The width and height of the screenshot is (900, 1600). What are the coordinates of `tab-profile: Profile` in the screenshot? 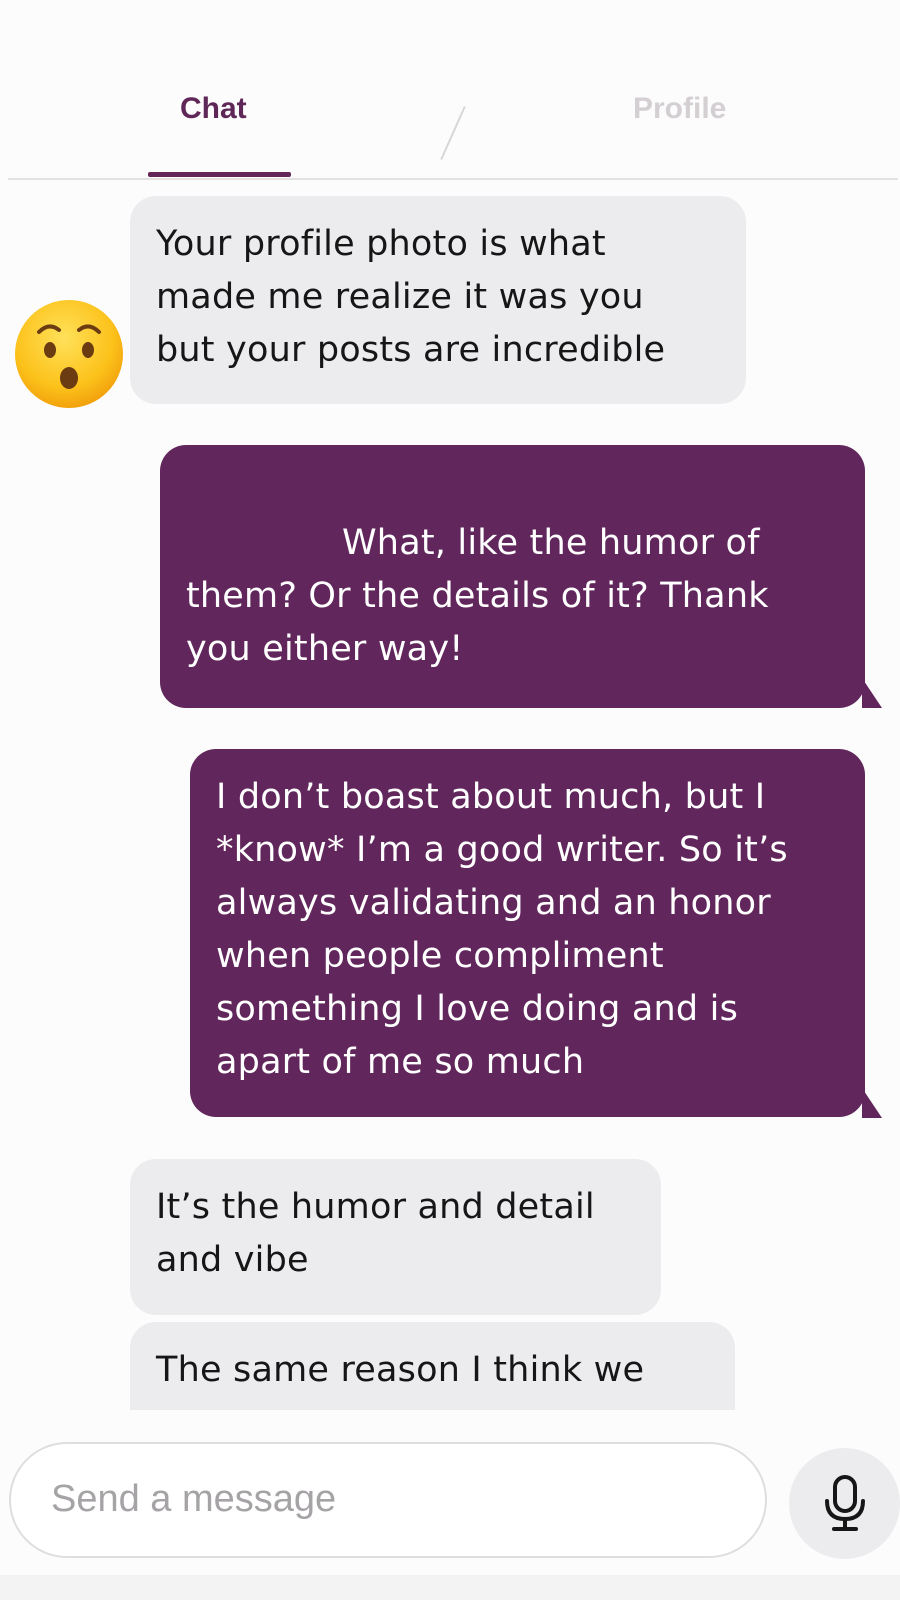 It's located at (679, 109).